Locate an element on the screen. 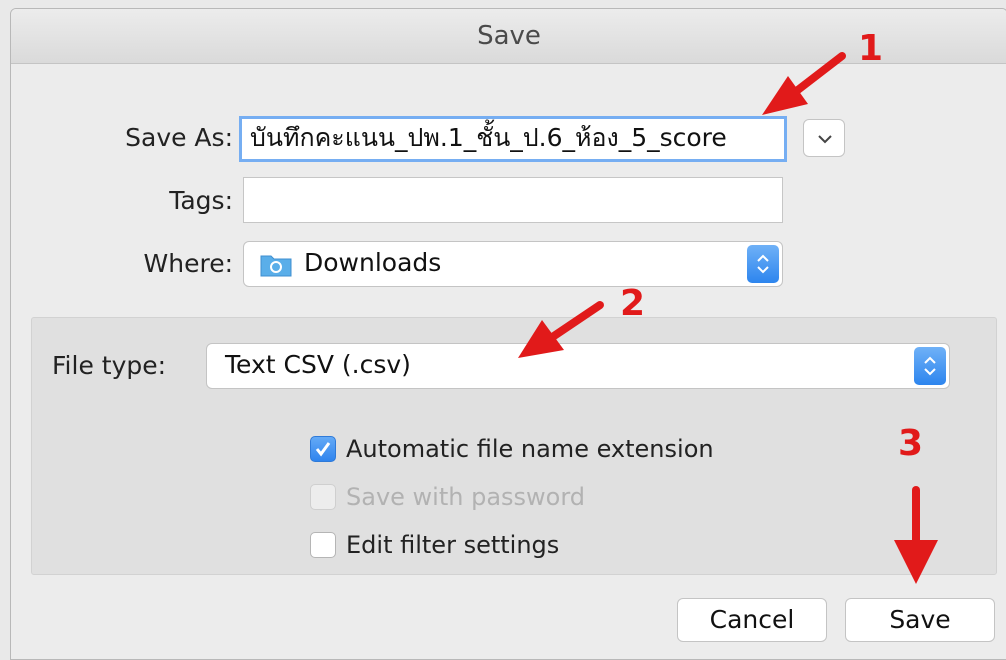 The width and height of the screenshot is (1006, 660). auto-extension-option: Automatic file name extension is located at coordinates (512, 449).